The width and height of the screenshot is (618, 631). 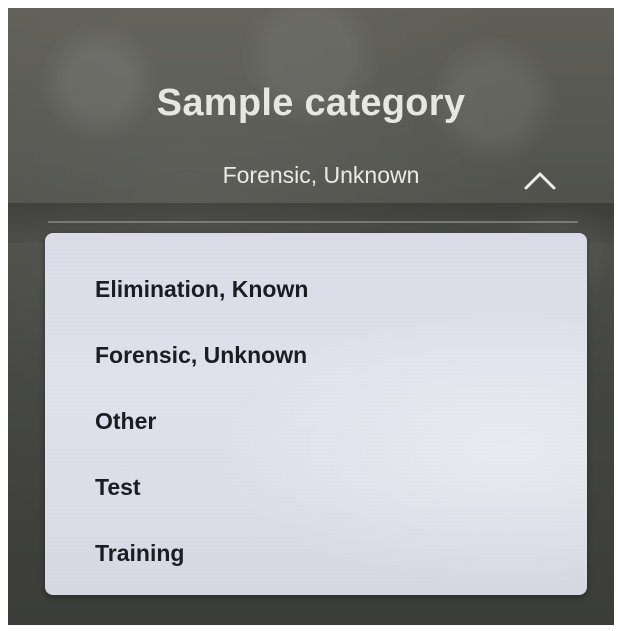 I want to click on sample-category-select: Forensic, Unknown, so click(x=311, y=178).